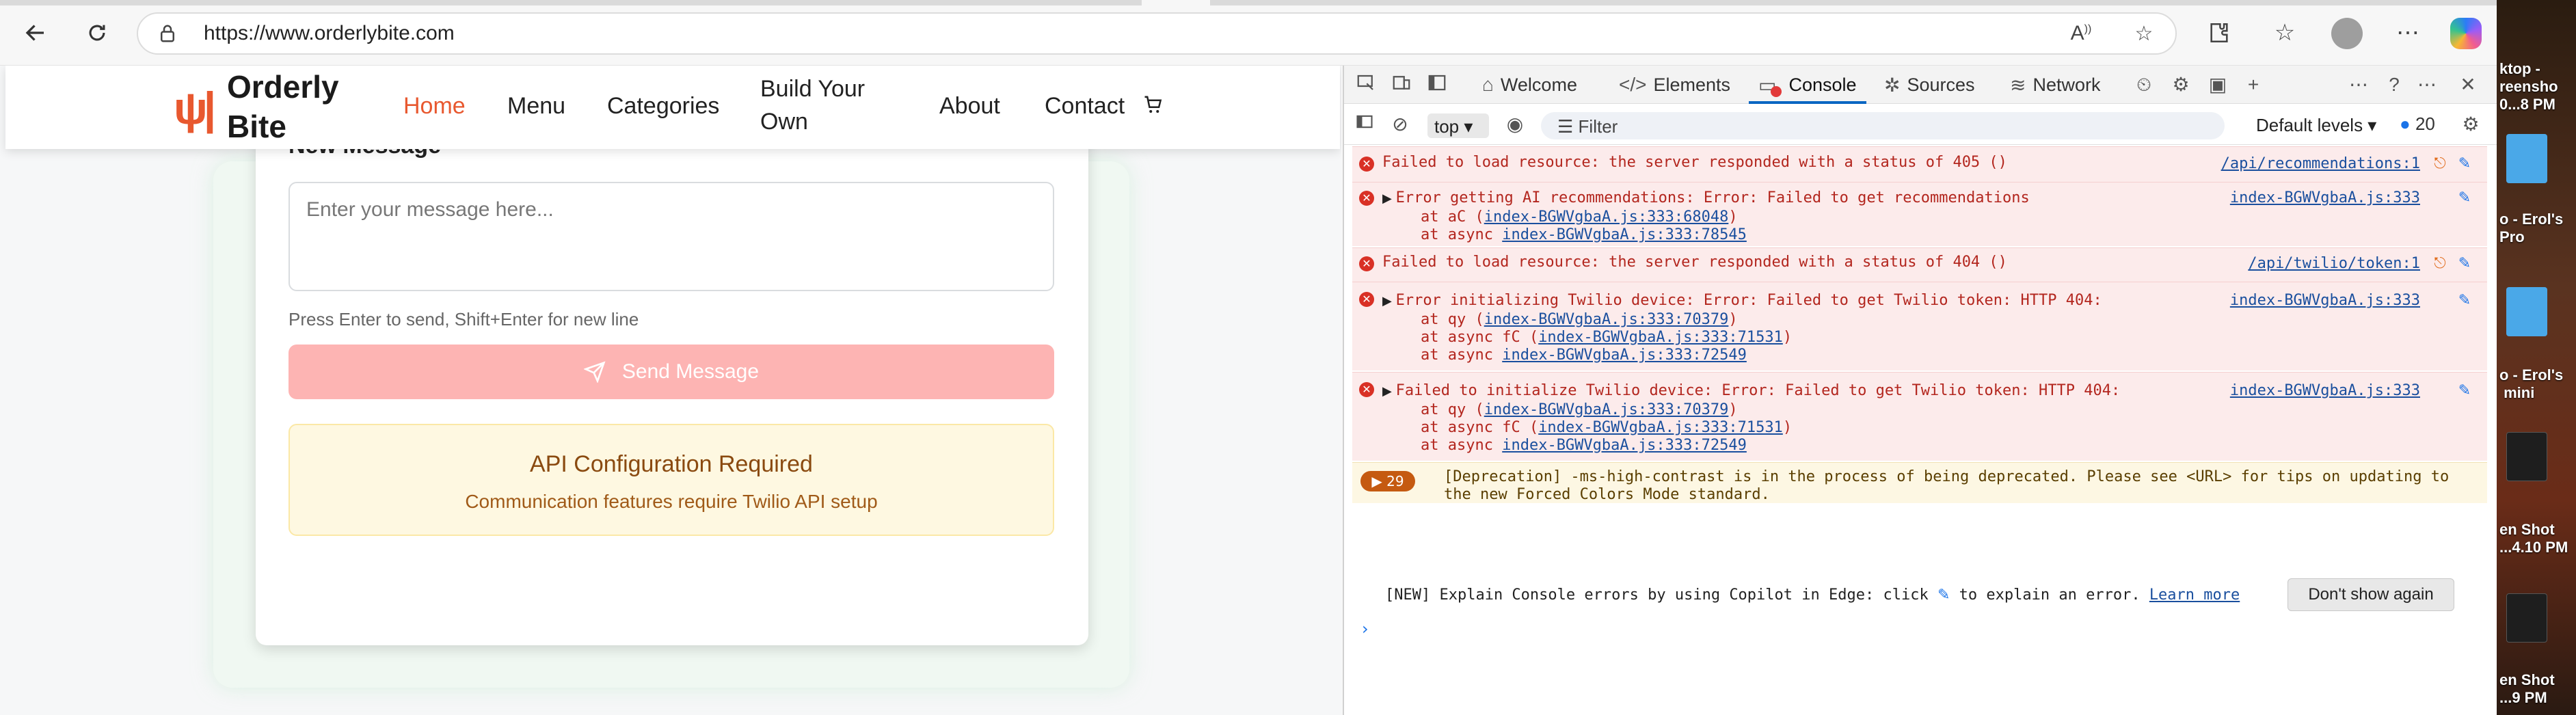 This screenshot has height=715, width=2576. What do you see at coordinates (1365, 628) in the screenshot?
I see `console-prompt-caret-icon: ›` at bounding box center [1365, 628].